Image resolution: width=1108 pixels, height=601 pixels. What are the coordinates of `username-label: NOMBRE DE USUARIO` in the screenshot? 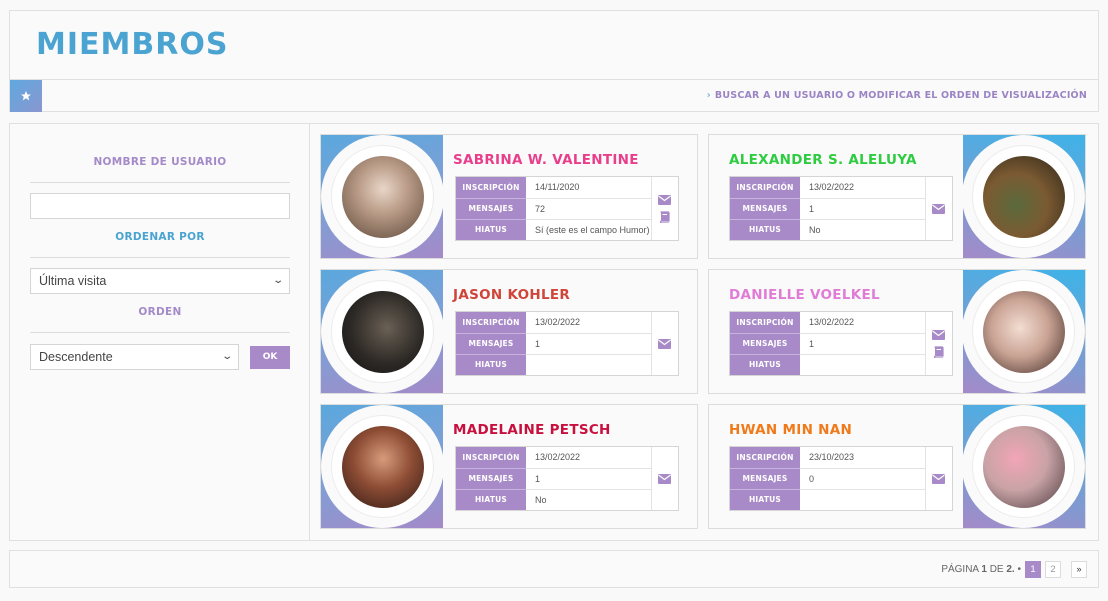 It's located at (160, 162).